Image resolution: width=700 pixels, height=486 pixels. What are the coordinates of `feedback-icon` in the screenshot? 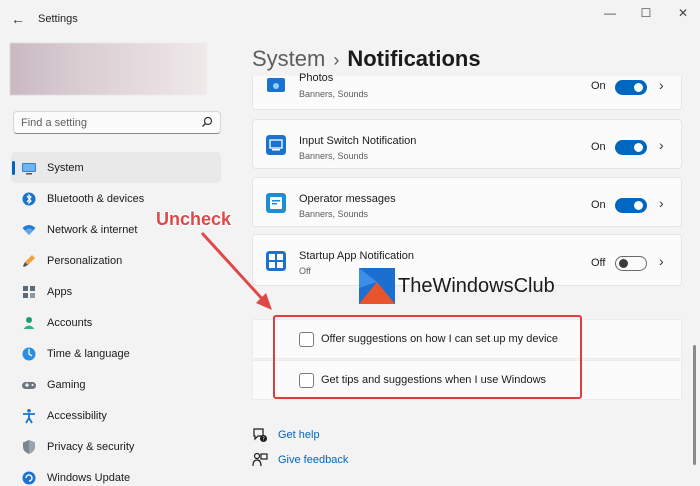 It's located at (260, 459).